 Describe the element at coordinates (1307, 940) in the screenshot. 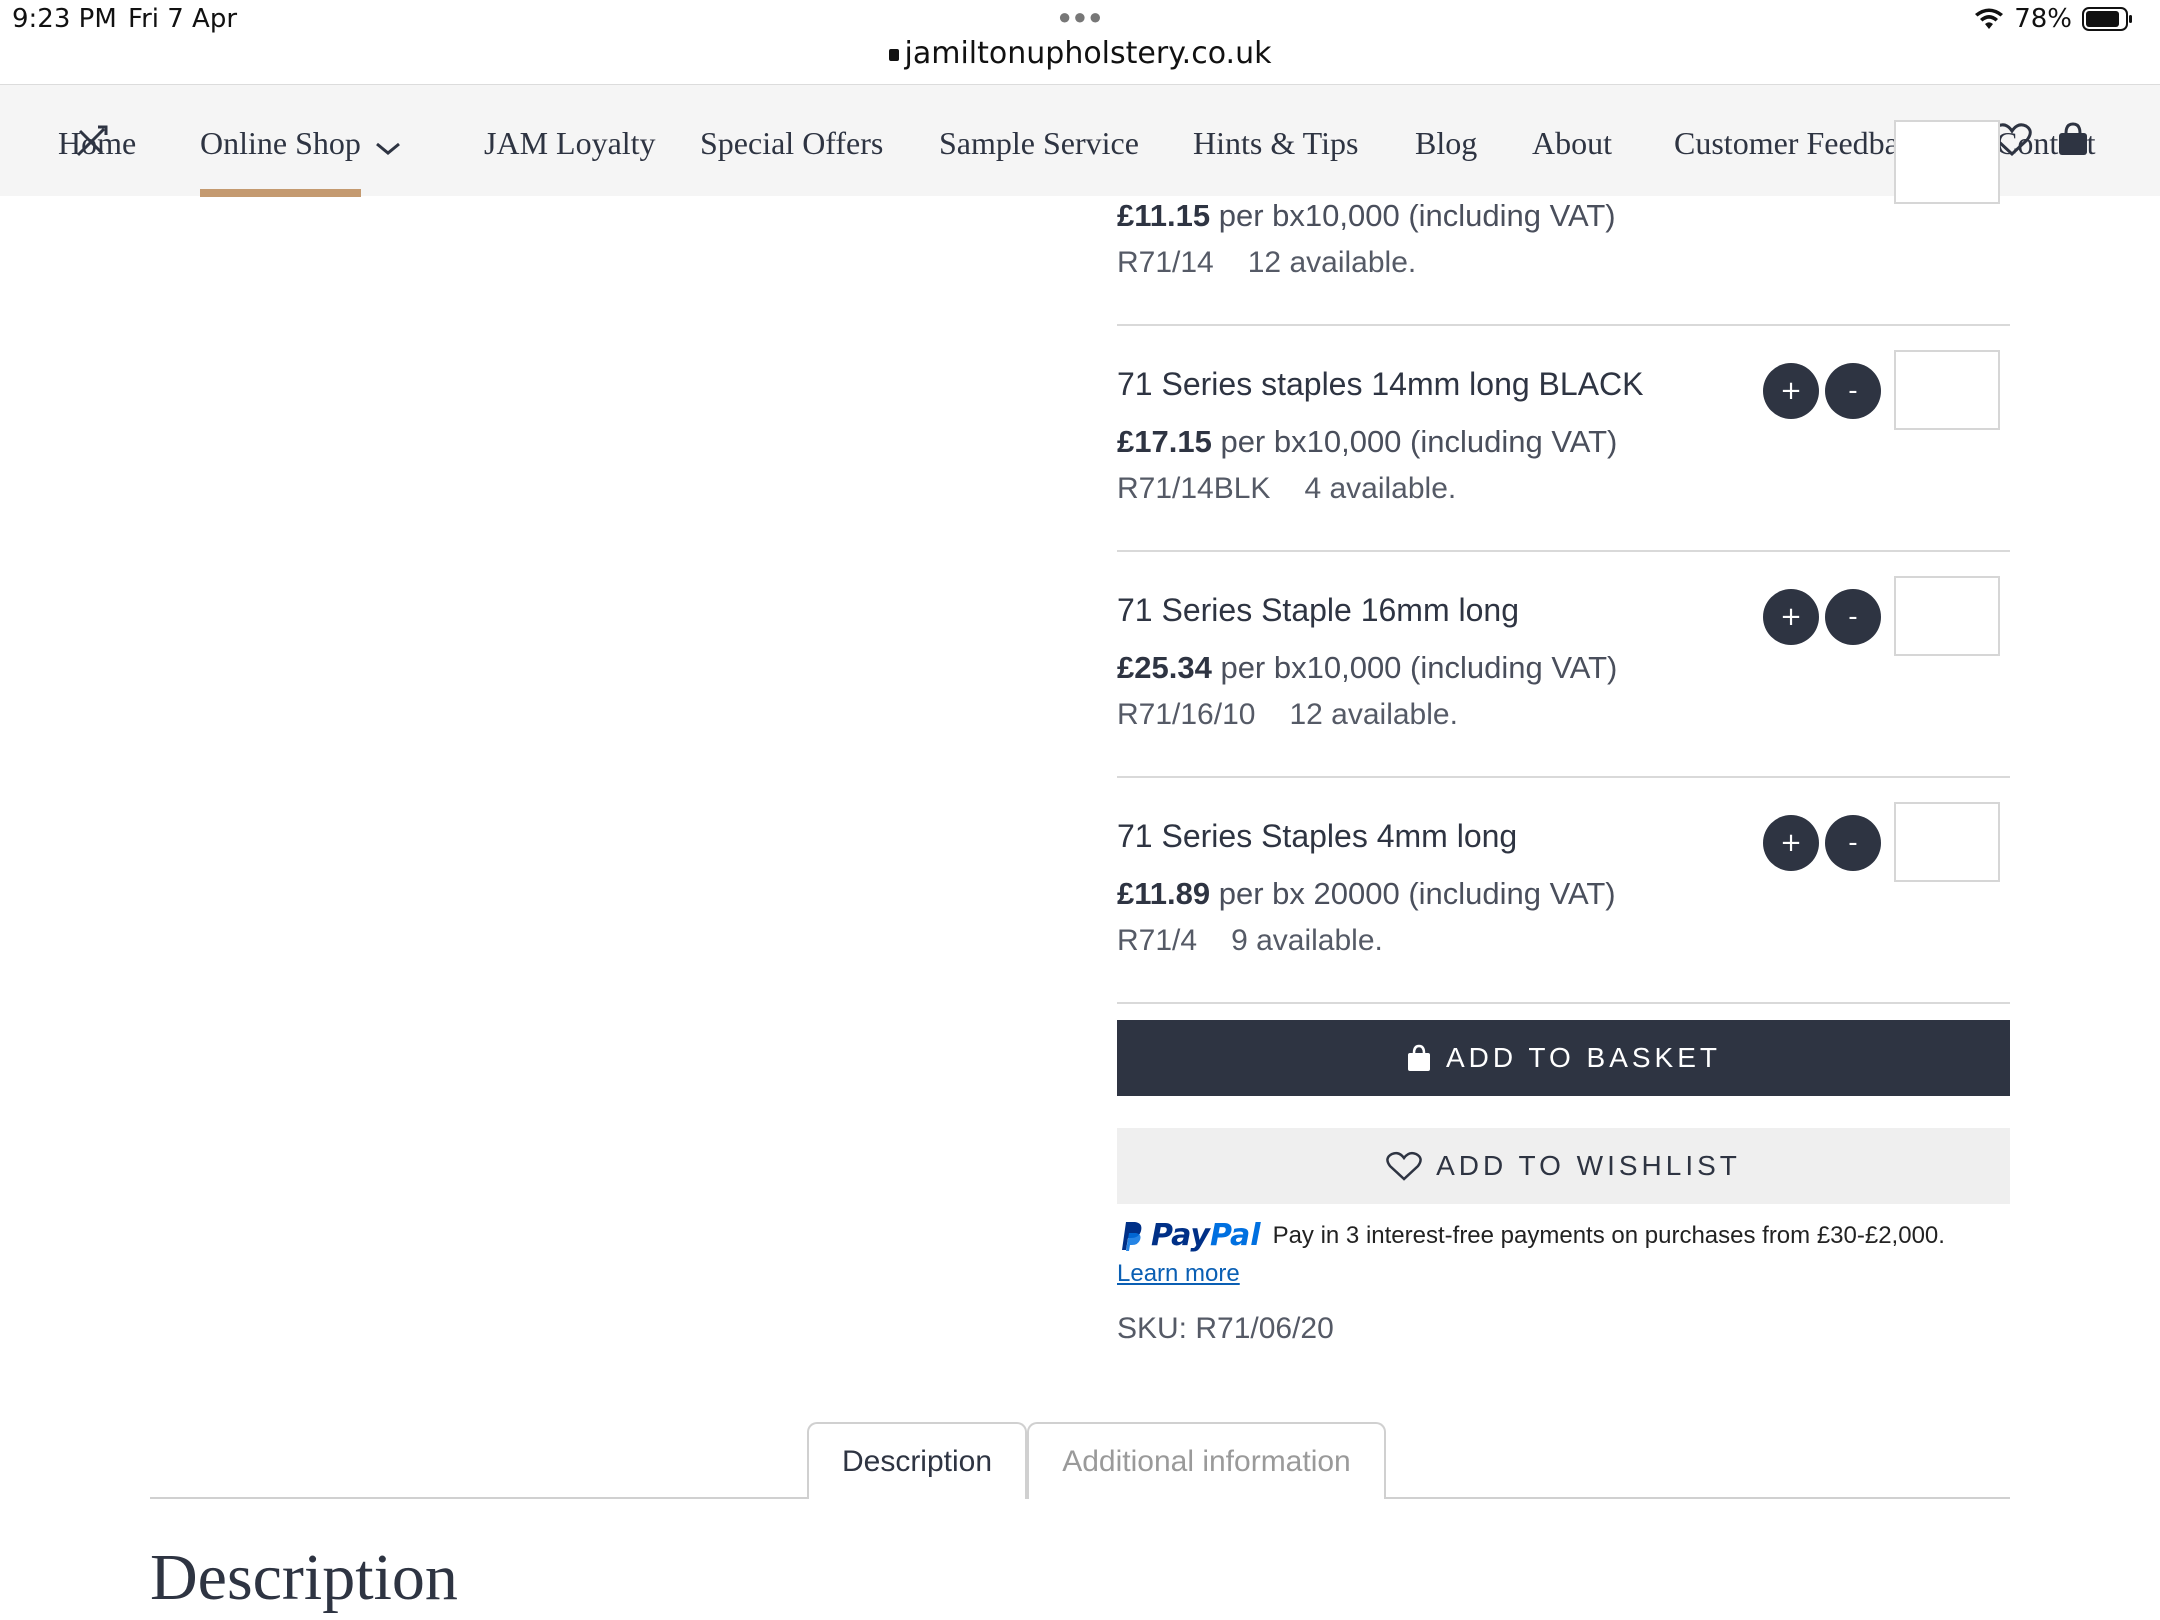

I see `product-availability: 9 available.` at that location.